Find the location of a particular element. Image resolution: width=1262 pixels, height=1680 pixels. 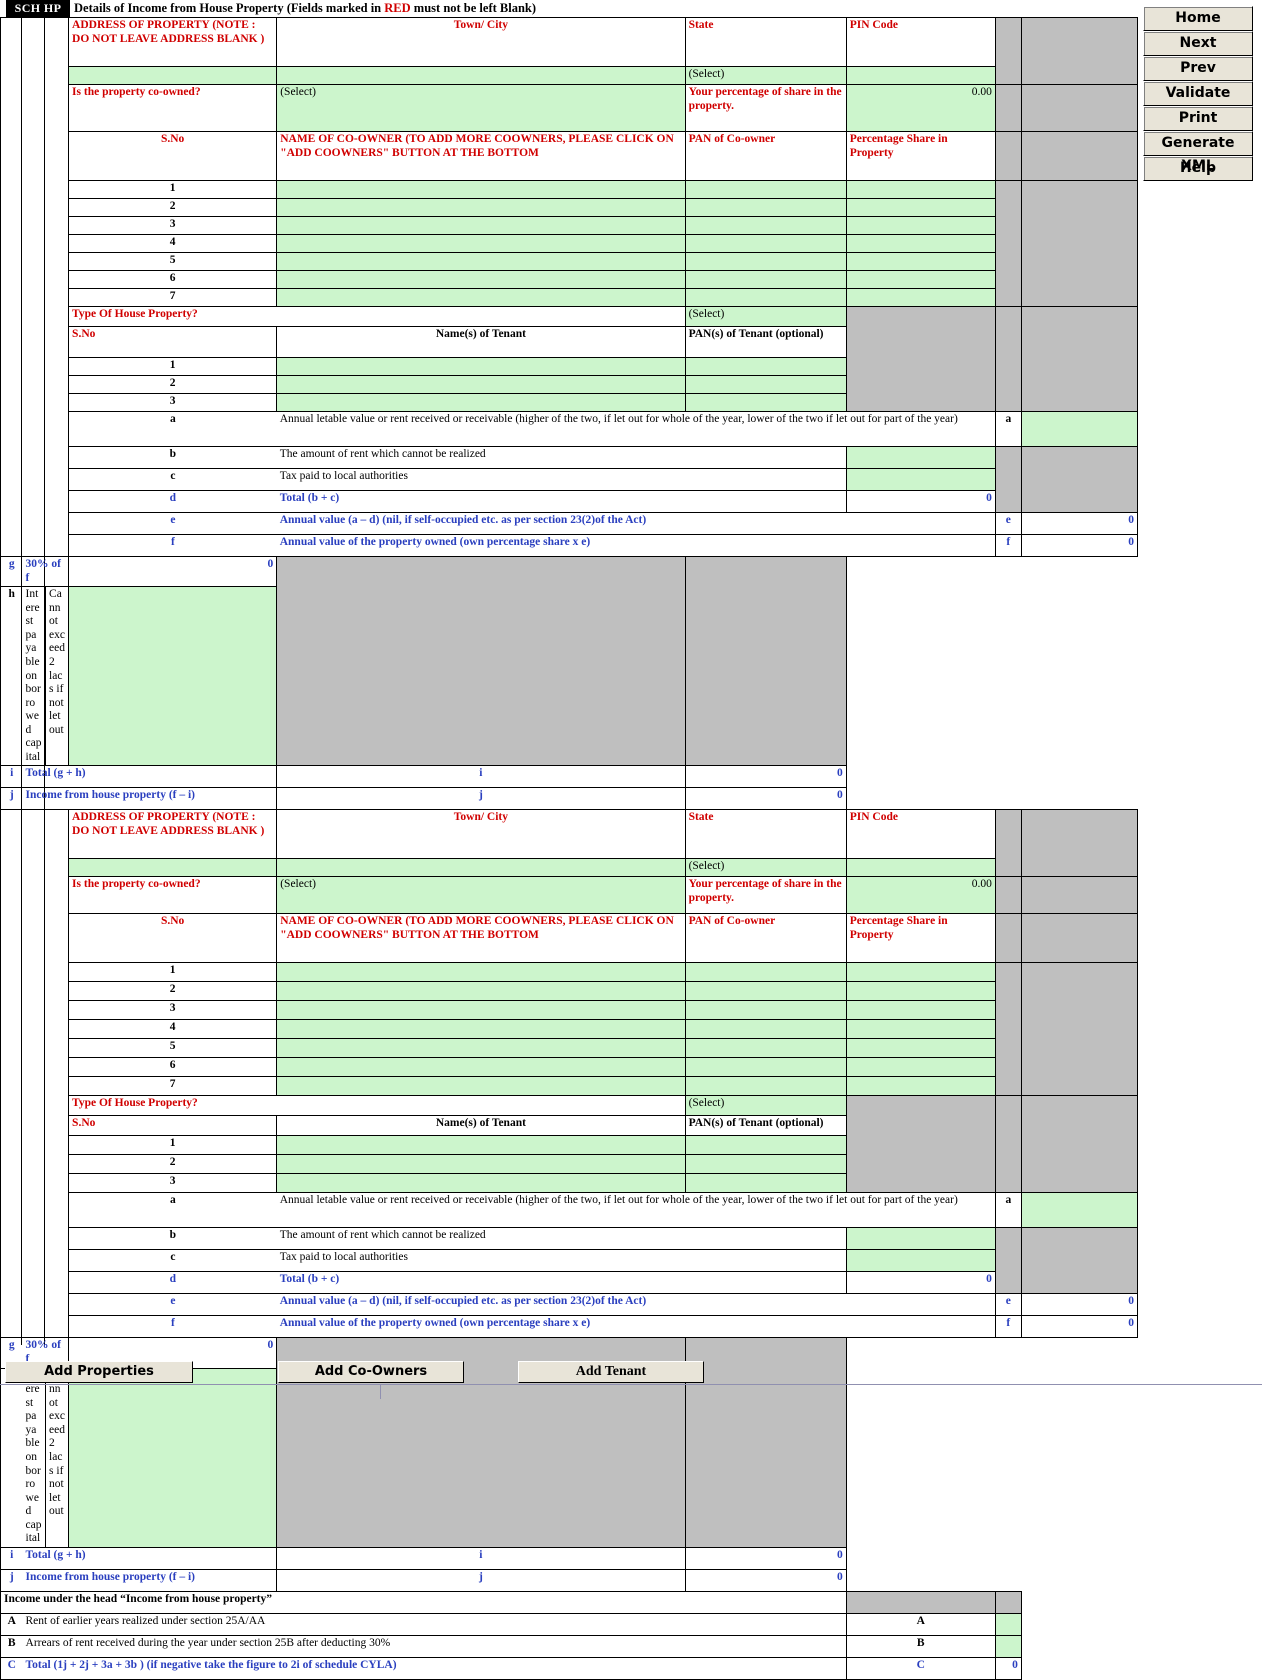

row-value-2-j: 0 is located at coordinates (765, 1580).